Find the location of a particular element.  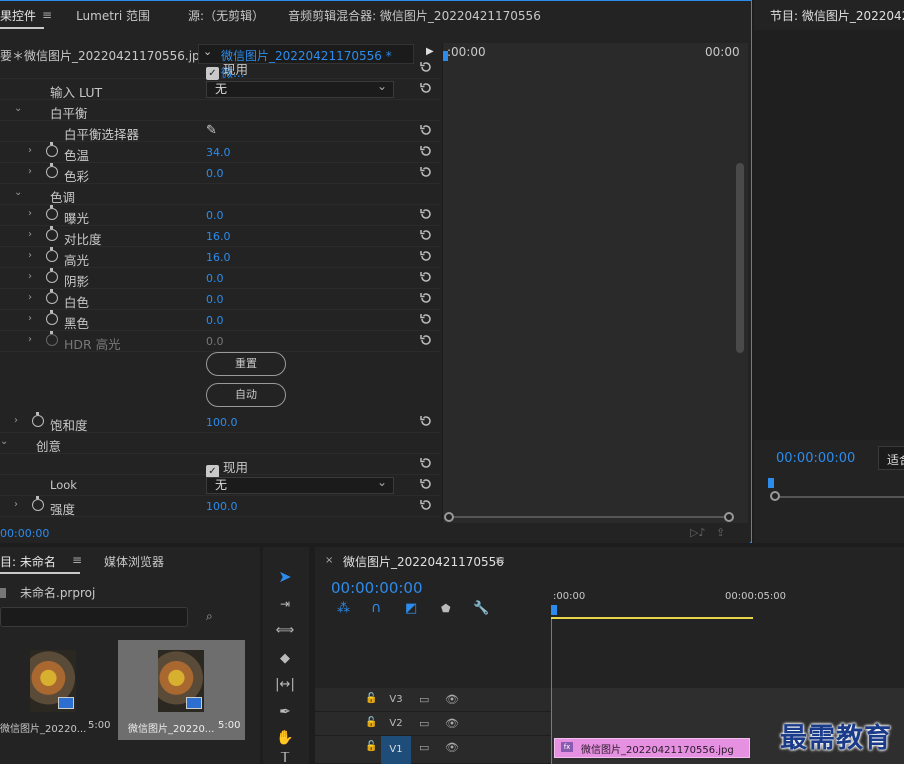

track-label: V3 is located at coordinates (396, 700).